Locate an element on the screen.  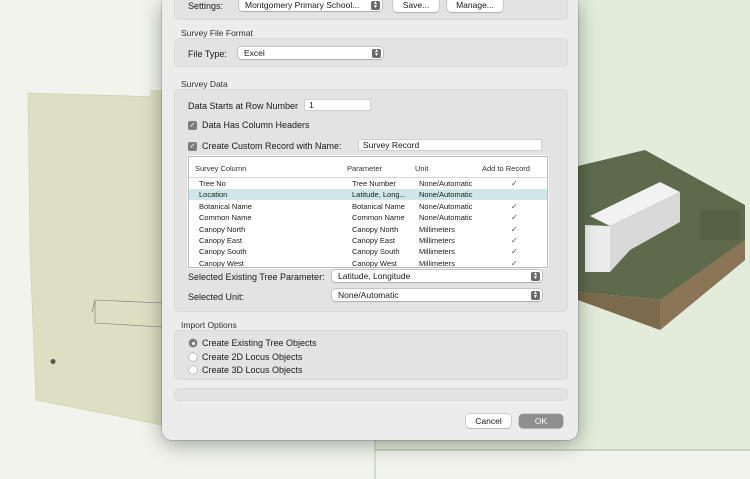
custom-record-name-input: Survey Record is located at coordinates (450, 145).